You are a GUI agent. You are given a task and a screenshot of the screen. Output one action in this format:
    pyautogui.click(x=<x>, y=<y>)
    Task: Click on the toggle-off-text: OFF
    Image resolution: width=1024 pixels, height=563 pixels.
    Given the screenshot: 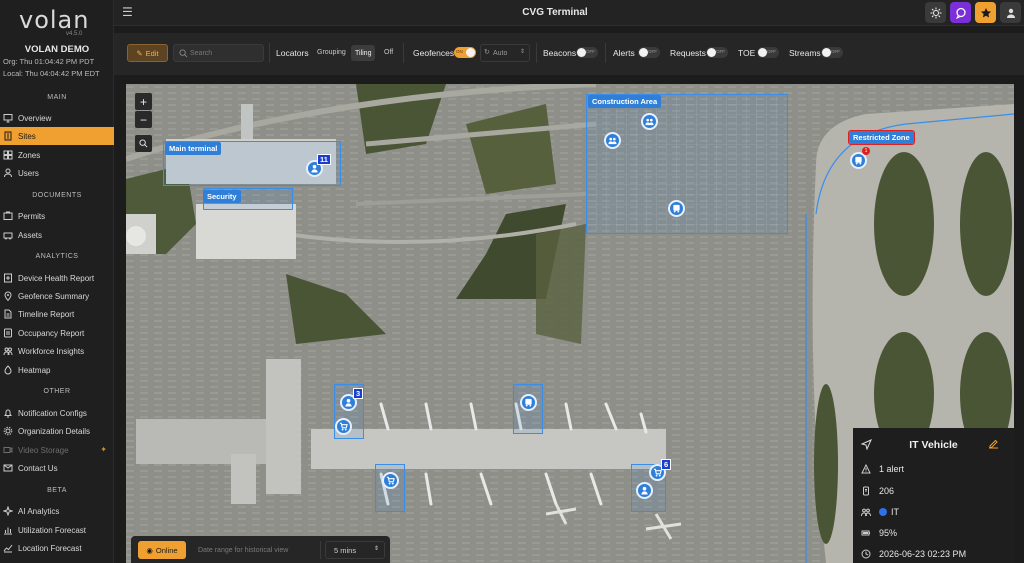 What is the action you would take?
    pyautogui.click(x=720, y=51)
    